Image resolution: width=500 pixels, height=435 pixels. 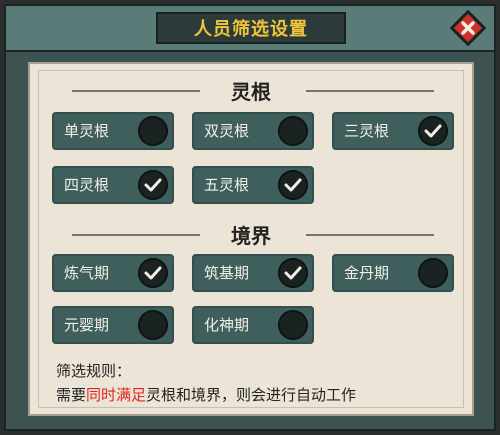 I want to click on chip-label: 金丹期, so click(x=367, y=273).